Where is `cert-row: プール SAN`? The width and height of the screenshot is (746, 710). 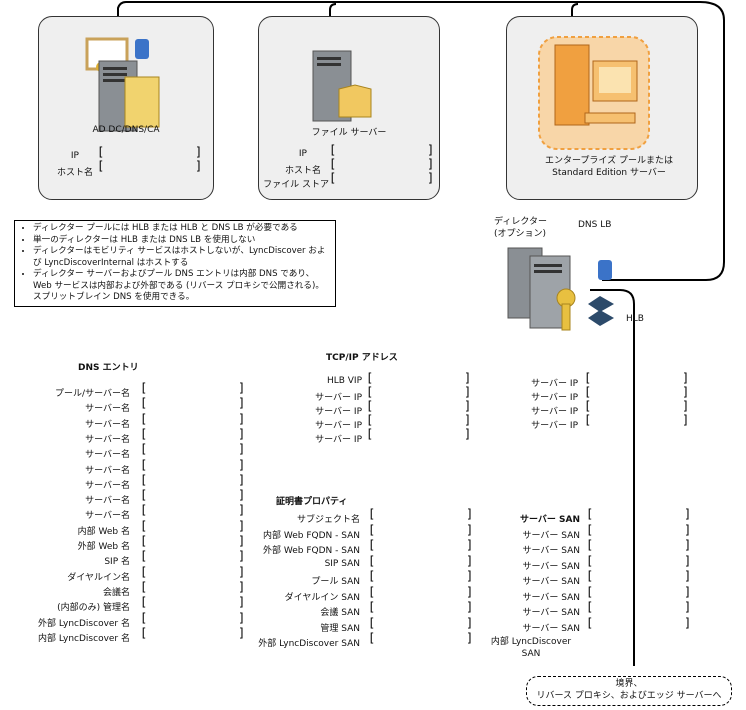 cert-row: プール SAN is located at coordinates (335, 582).